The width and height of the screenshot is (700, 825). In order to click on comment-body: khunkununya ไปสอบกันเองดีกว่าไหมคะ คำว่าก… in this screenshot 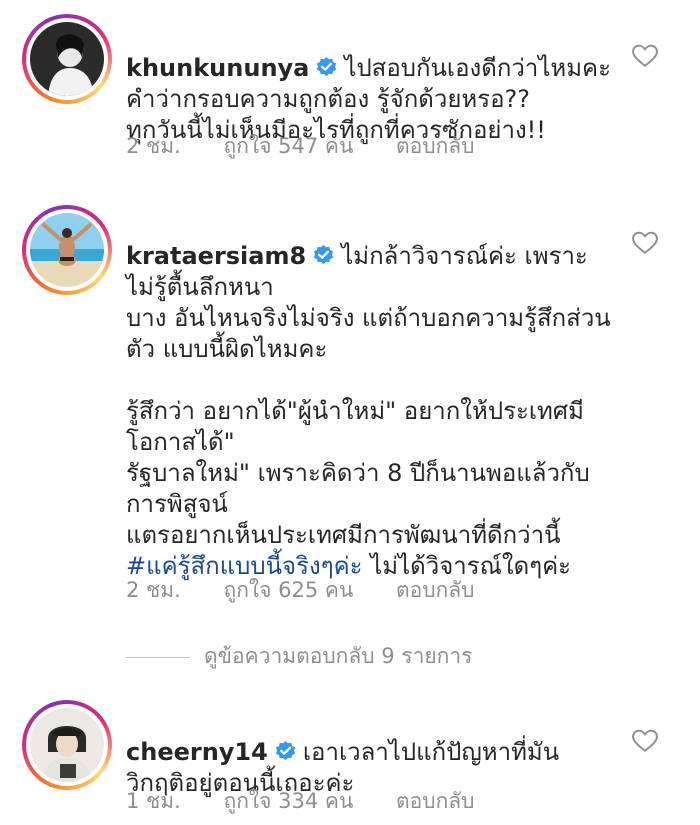, I will do `click(371, 84)`.